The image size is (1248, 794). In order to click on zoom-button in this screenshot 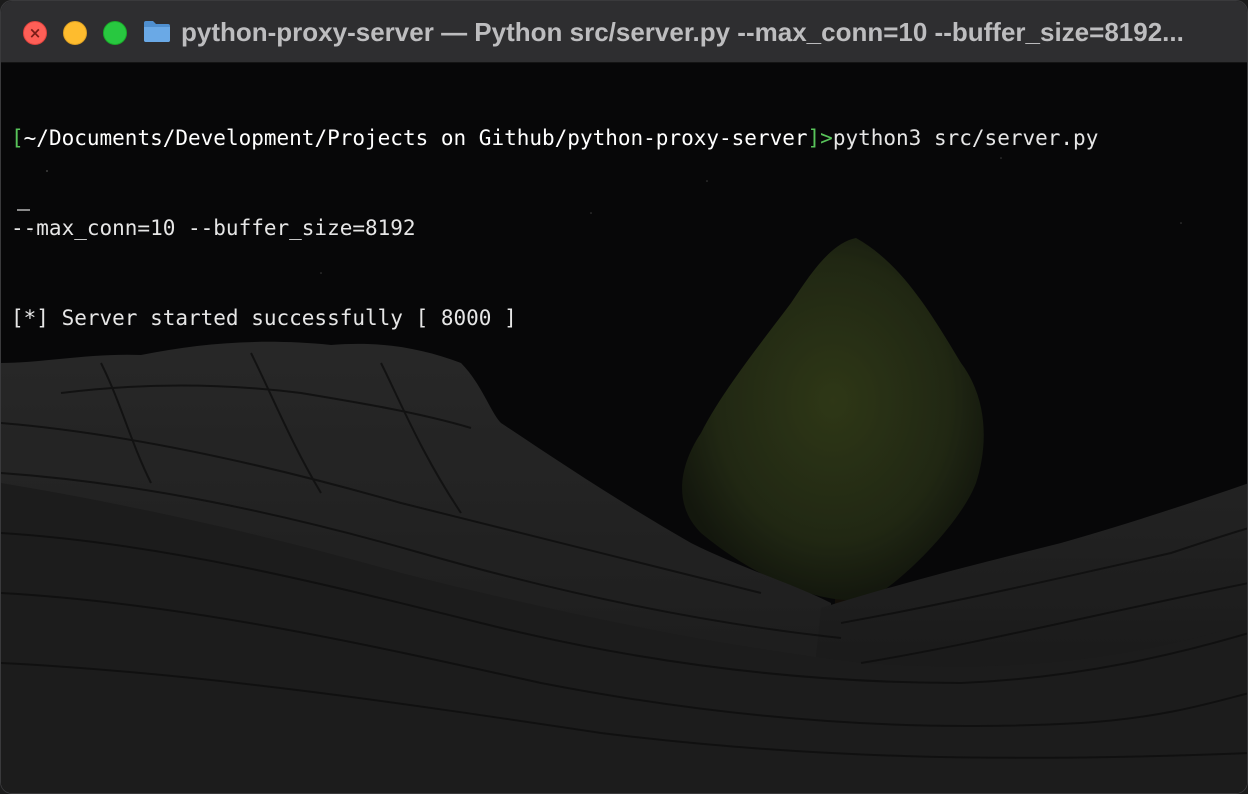, I will do `click(115, 33)`.